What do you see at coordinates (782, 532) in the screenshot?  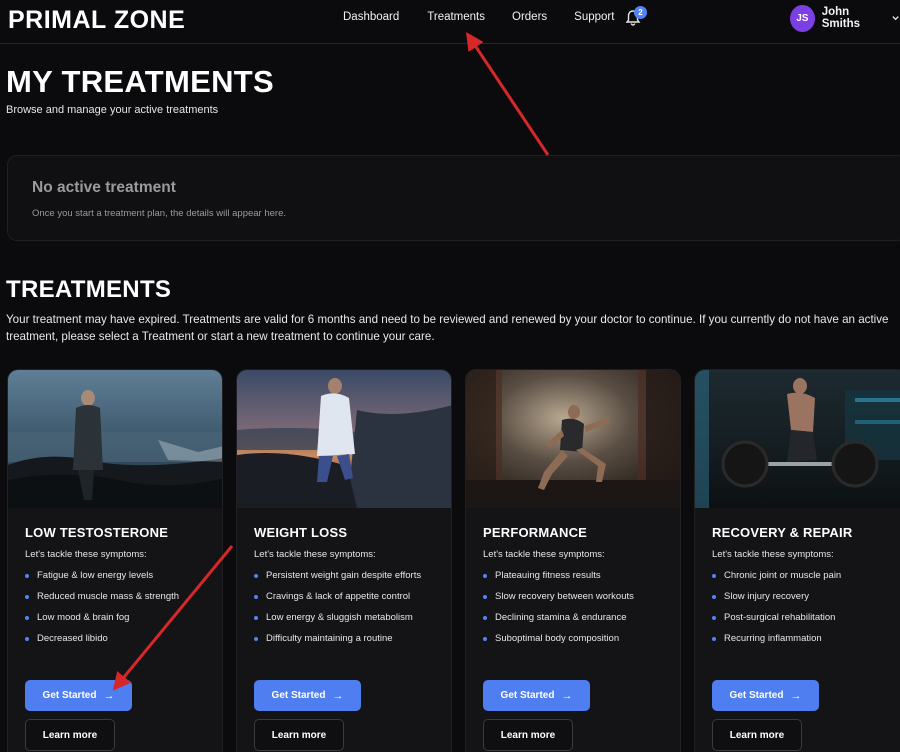 I see `card-title: RECOVERY & REPAIR` at bounding box center [782, 532].